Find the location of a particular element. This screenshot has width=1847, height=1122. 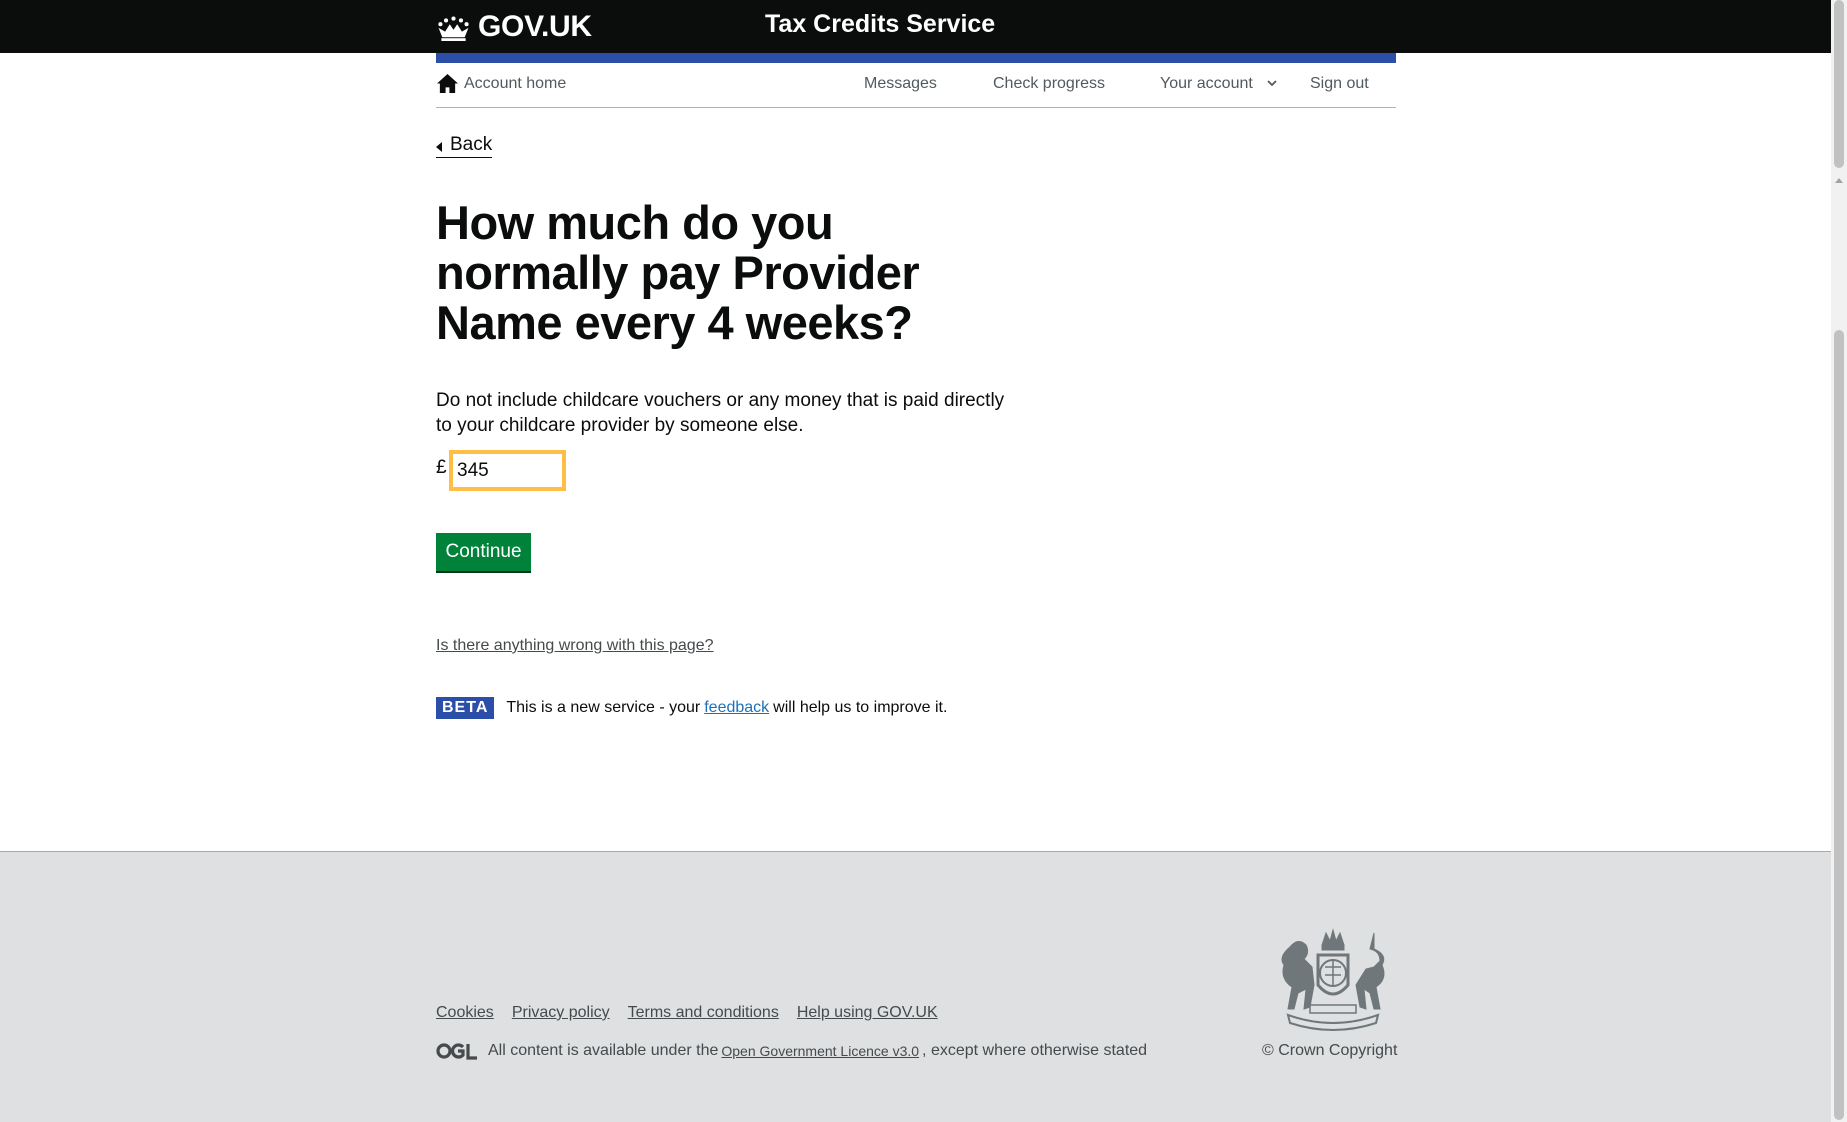

beta-text-after: will help us to improve it. is located at coordinates (860, 707).